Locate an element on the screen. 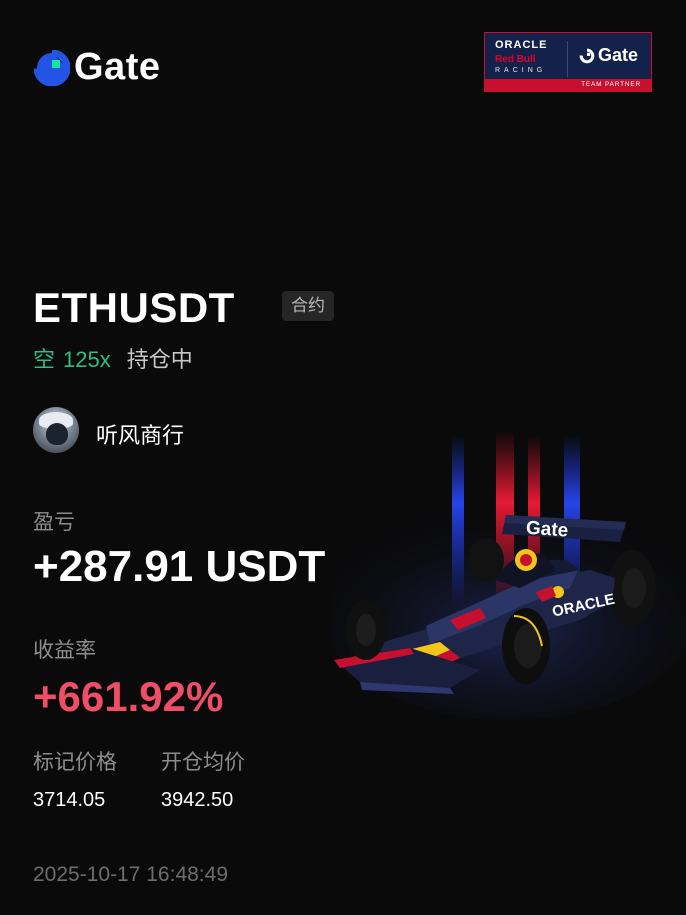  username: 听风商行 is located at coordinates (140, 436).